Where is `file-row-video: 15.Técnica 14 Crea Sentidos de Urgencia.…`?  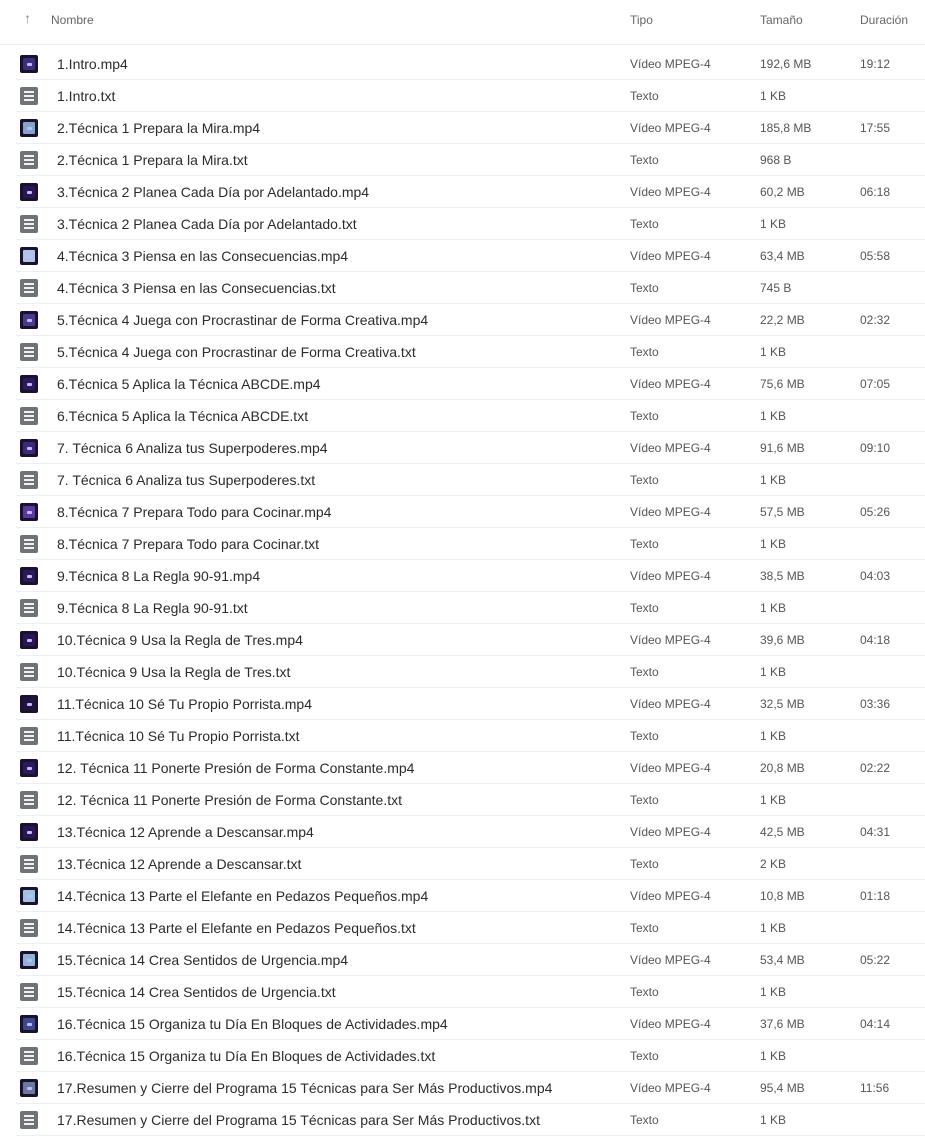 file-row-video: 15.Técnica 14 Crea Sentidos de Urgencia.… is located at coordinates (470, 960).